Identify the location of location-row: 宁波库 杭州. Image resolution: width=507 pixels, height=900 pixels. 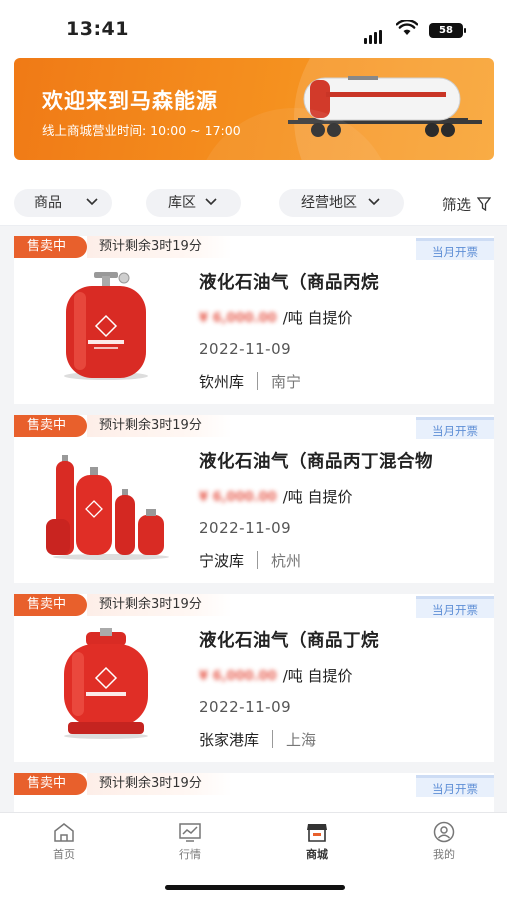
(250, 560).